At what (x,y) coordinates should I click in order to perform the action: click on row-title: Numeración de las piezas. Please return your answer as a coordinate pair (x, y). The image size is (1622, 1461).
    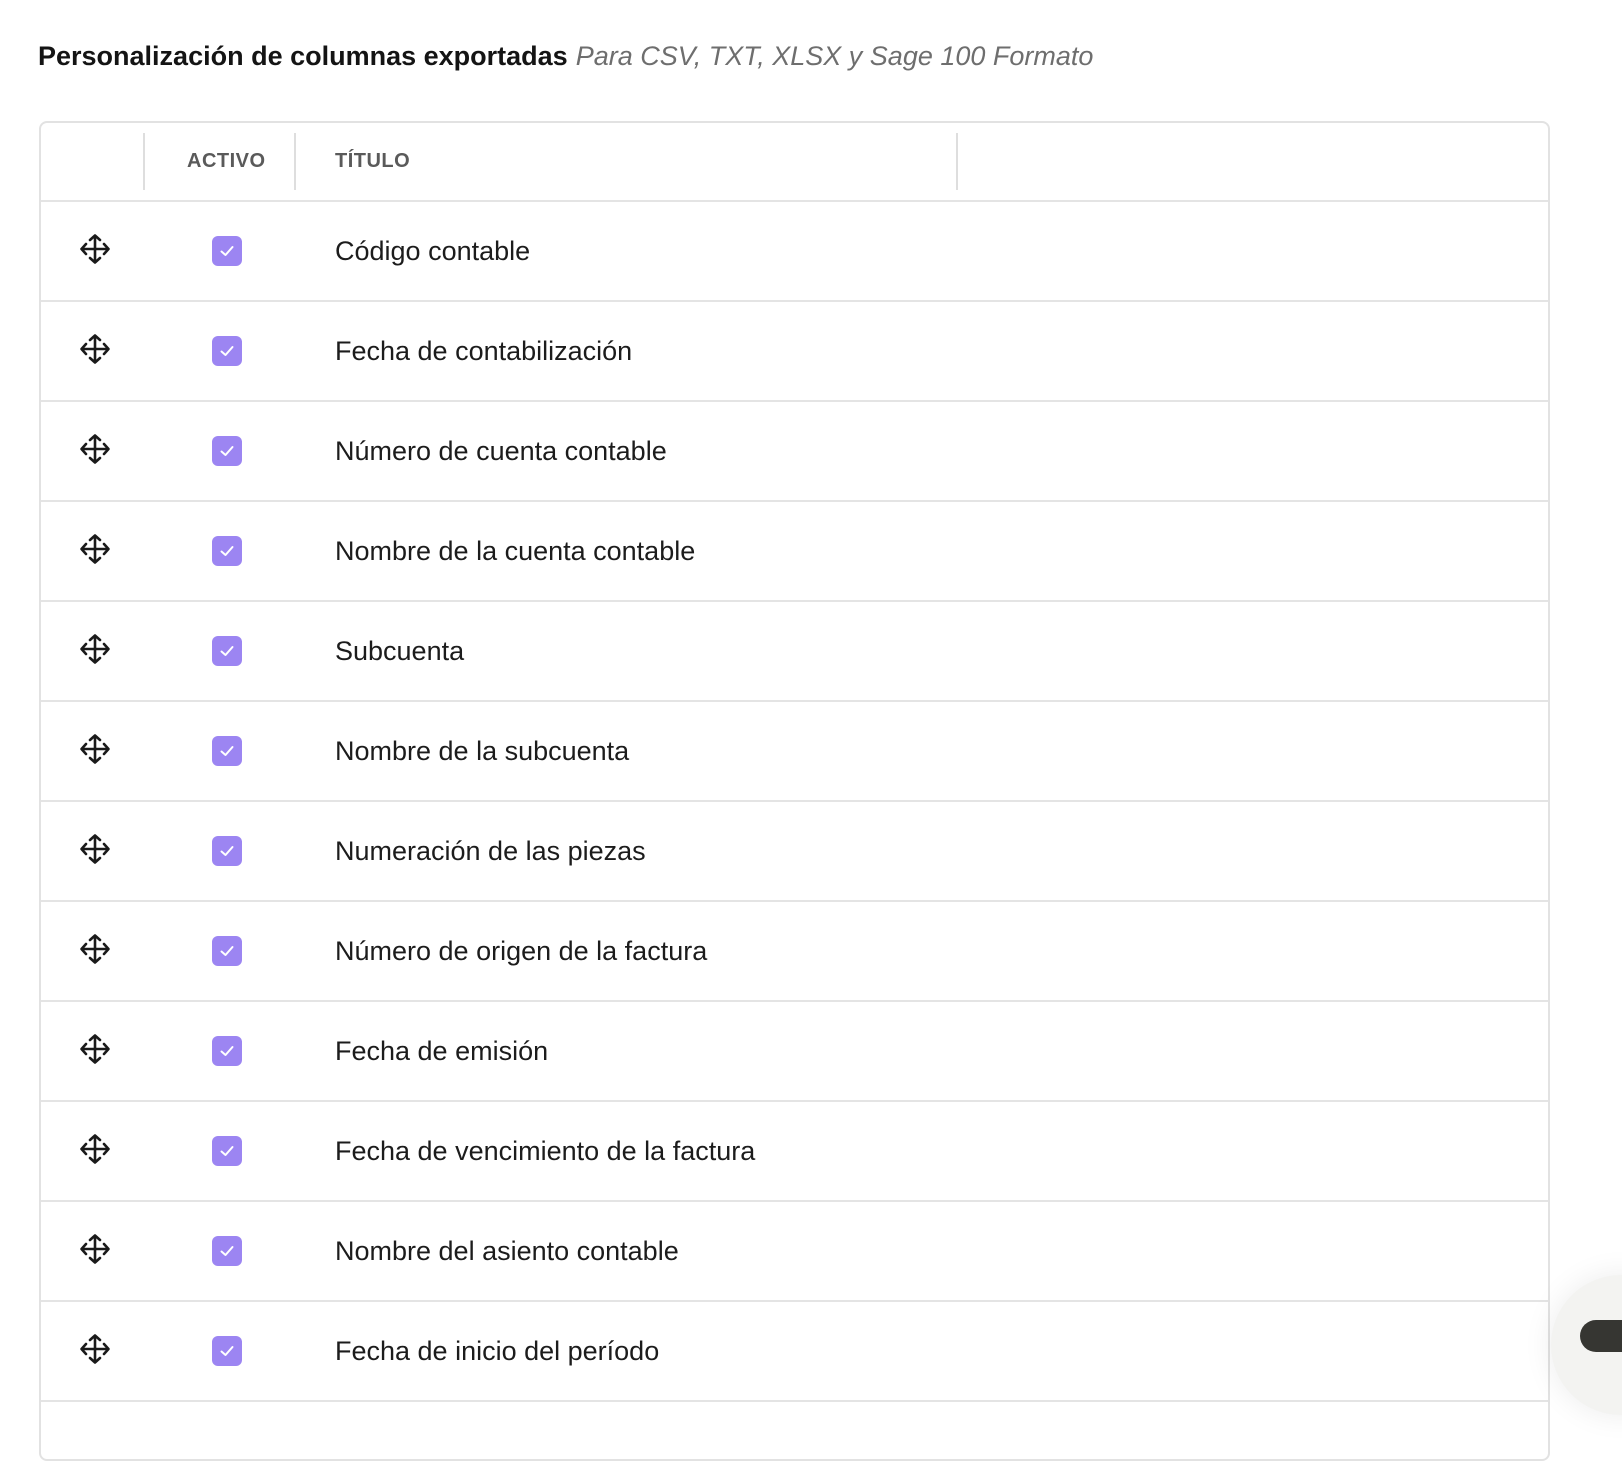
    Looking at the image, I should click on (490, 851).